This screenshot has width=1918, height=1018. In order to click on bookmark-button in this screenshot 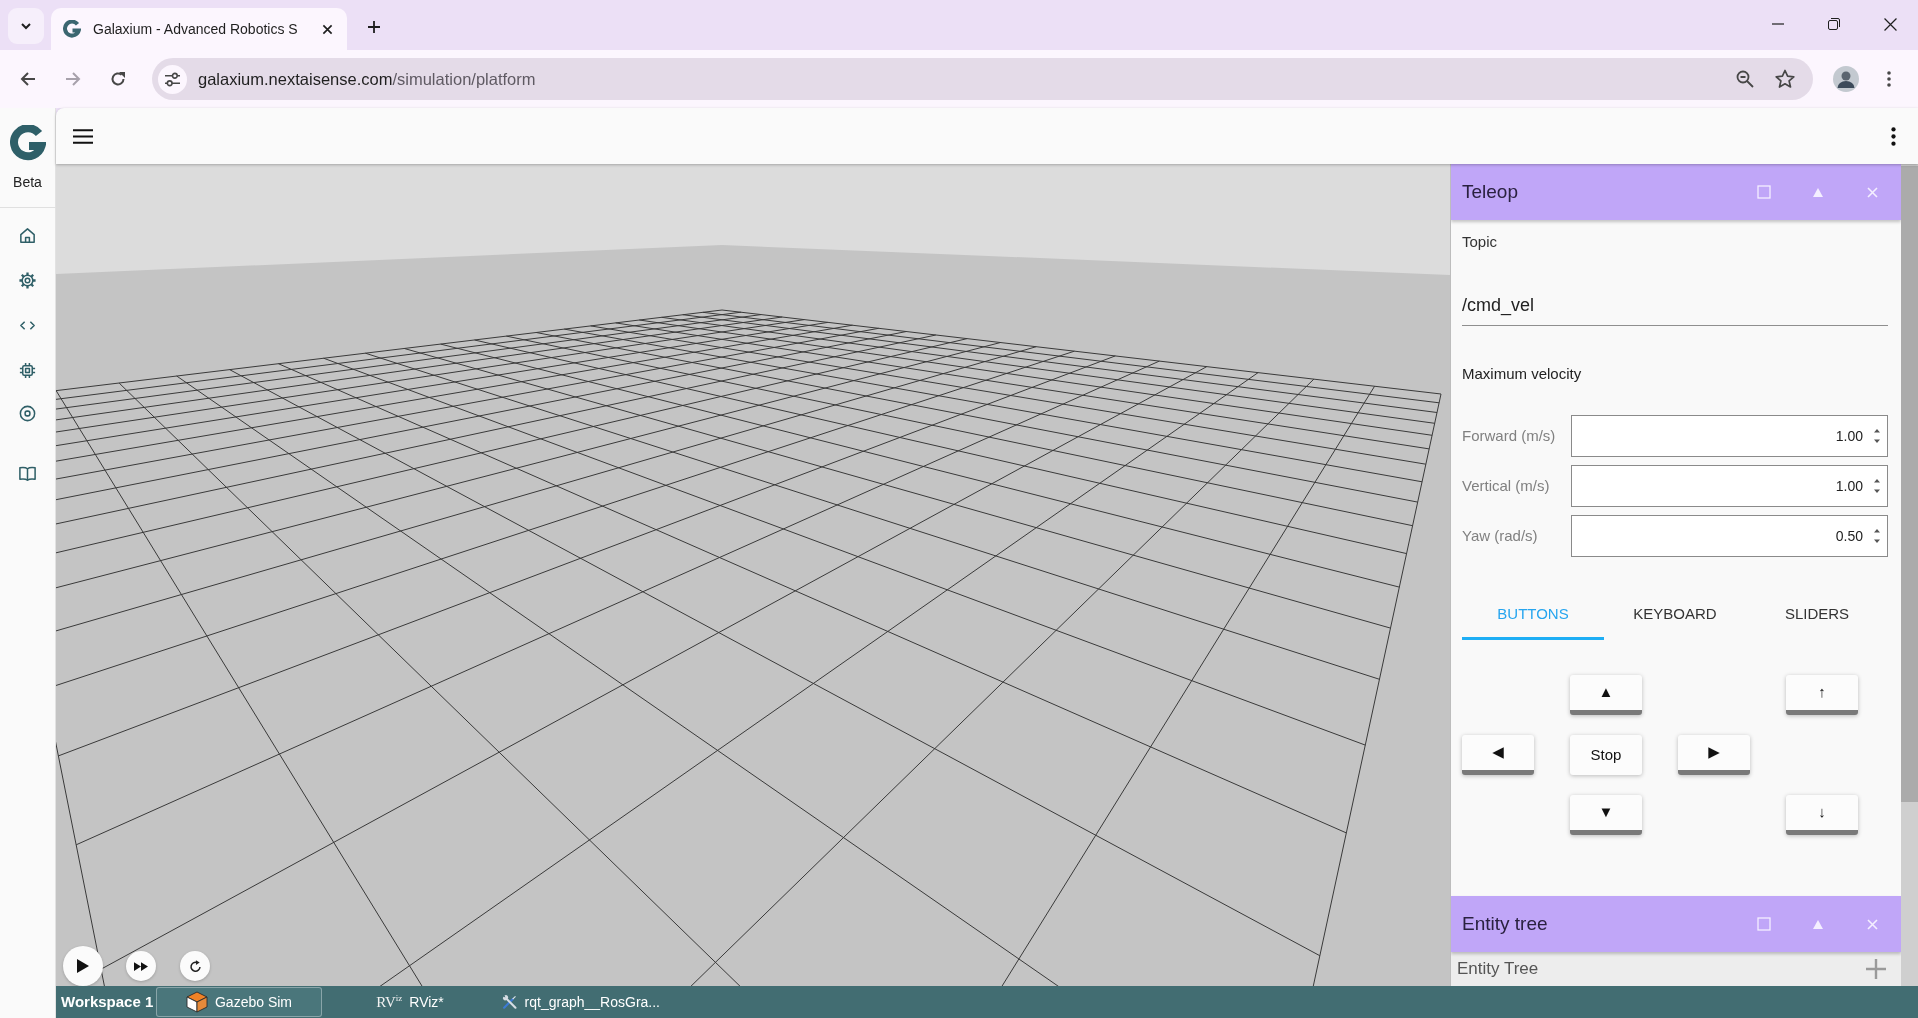, I will do `click(1785, 79)`.